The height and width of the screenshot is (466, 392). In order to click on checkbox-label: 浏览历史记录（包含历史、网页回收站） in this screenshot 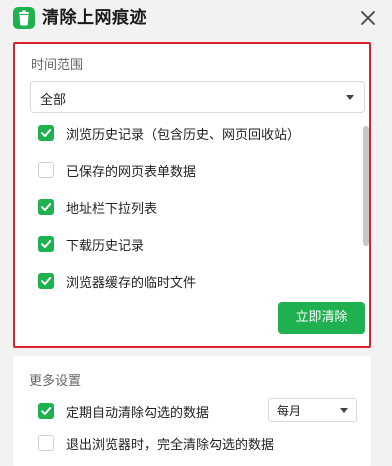, I will do `click(183, 135)`.